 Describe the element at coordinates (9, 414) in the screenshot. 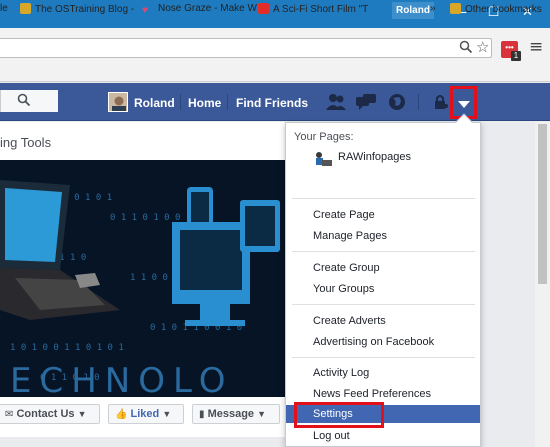

I see `envelope-icon: ✉` at that location.